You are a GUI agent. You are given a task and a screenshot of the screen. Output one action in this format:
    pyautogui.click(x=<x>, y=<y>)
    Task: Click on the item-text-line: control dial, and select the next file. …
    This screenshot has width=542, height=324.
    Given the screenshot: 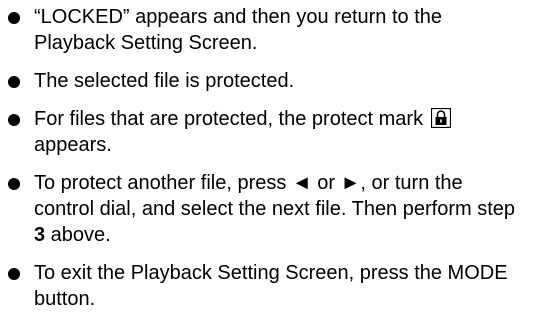 What is the action you would take?
    pyautogui.click(x=275, y=209)
    